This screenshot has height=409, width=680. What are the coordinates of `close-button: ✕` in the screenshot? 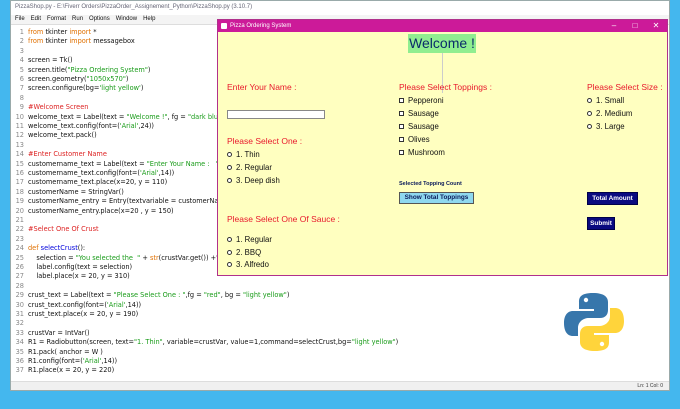 It's located at (656, 26).